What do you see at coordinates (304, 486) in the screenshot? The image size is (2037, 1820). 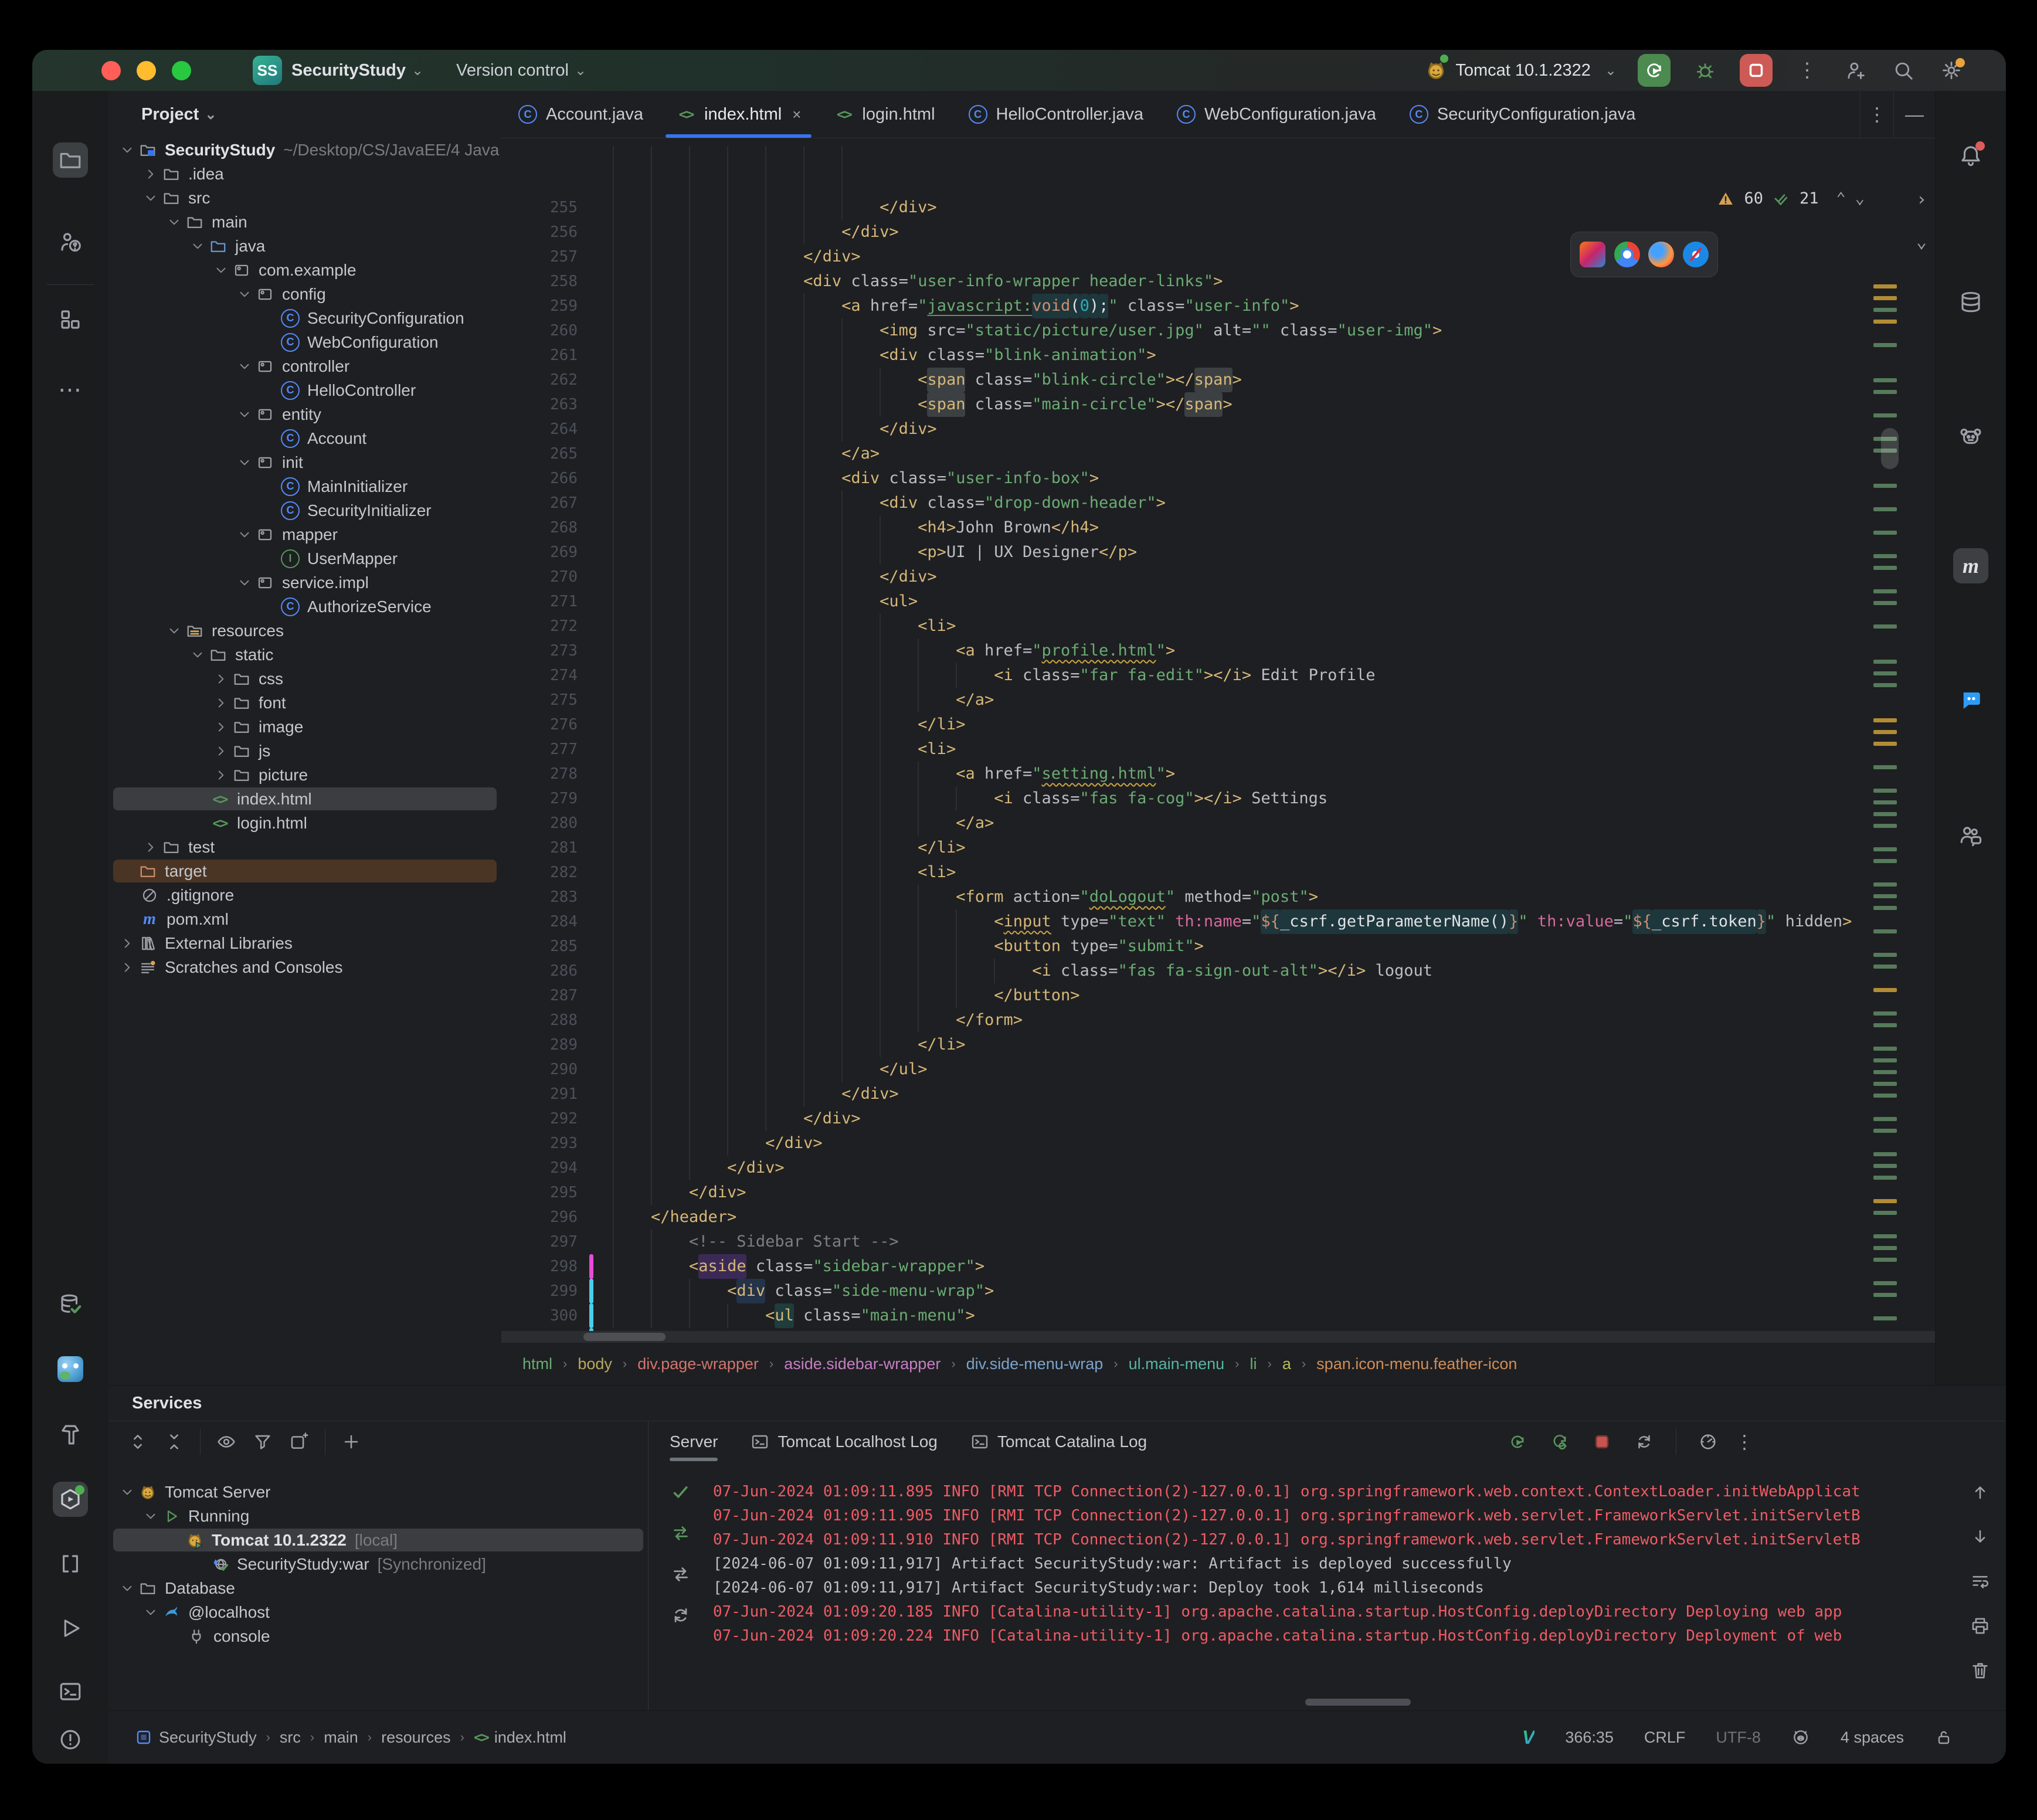 I see `tree-row-maininitializer: C MainInitializer` at bounding box center [304, 486].